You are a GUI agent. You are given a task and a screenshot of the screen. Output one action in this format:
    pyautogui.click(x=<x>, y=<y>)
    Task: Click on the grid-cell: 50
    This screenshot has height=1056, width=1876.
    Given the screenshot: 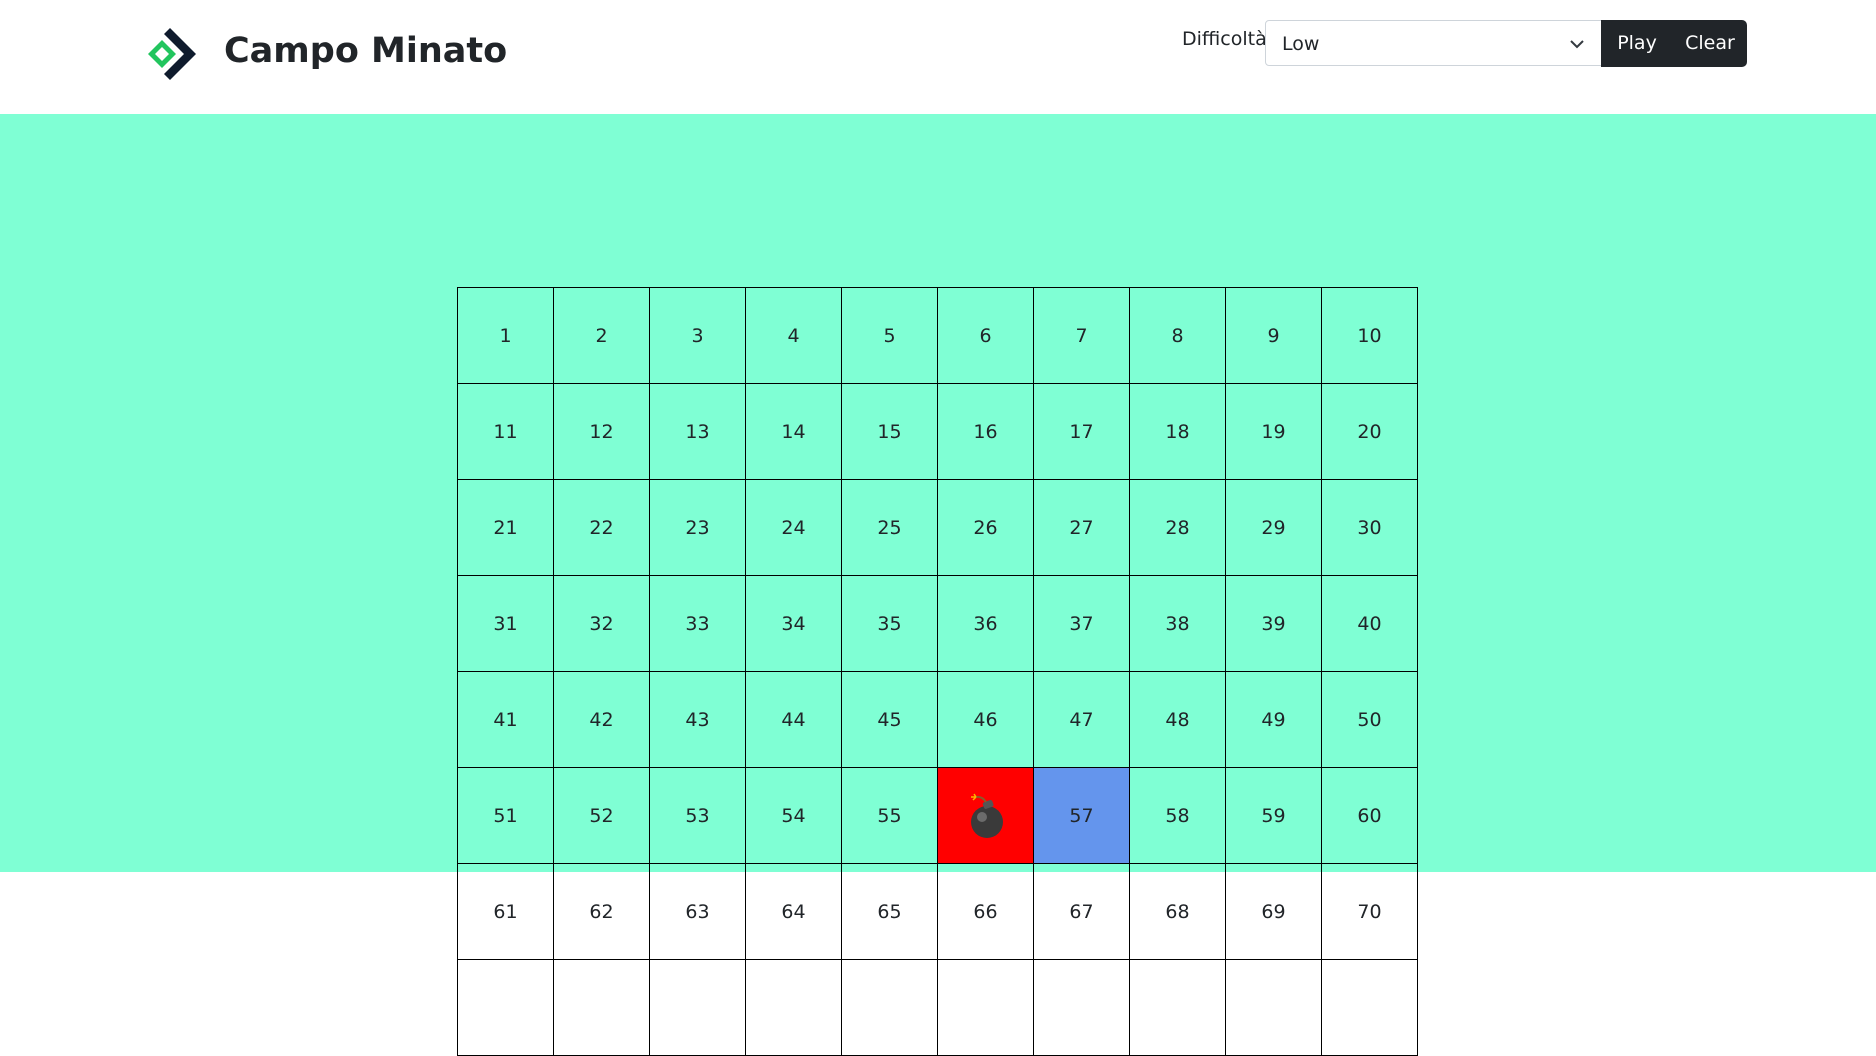 What is the action you would take?
    pyautogui.click(x=1370, y=720)
    